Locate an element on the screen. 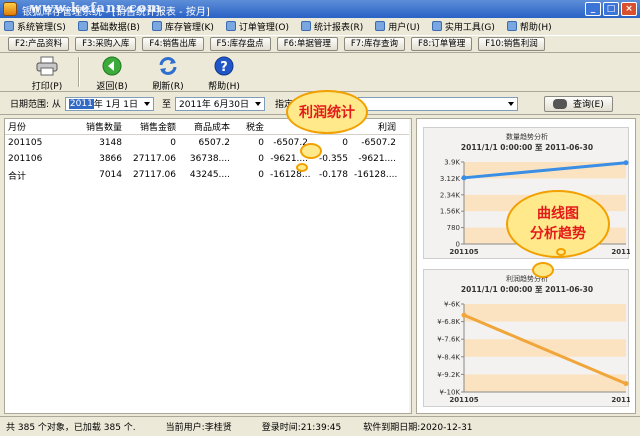 The width and height of the screenshot is (640, 436). maximize-button: □ is located at coordinates (611, 9).